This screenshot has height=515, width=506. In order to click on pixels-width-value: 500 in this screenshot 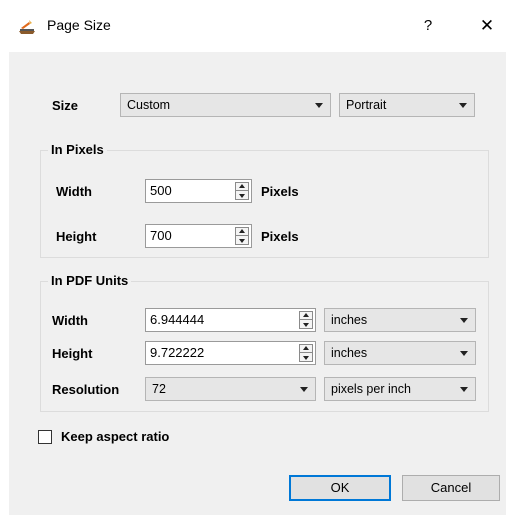, I will do `click(161, 190)`.